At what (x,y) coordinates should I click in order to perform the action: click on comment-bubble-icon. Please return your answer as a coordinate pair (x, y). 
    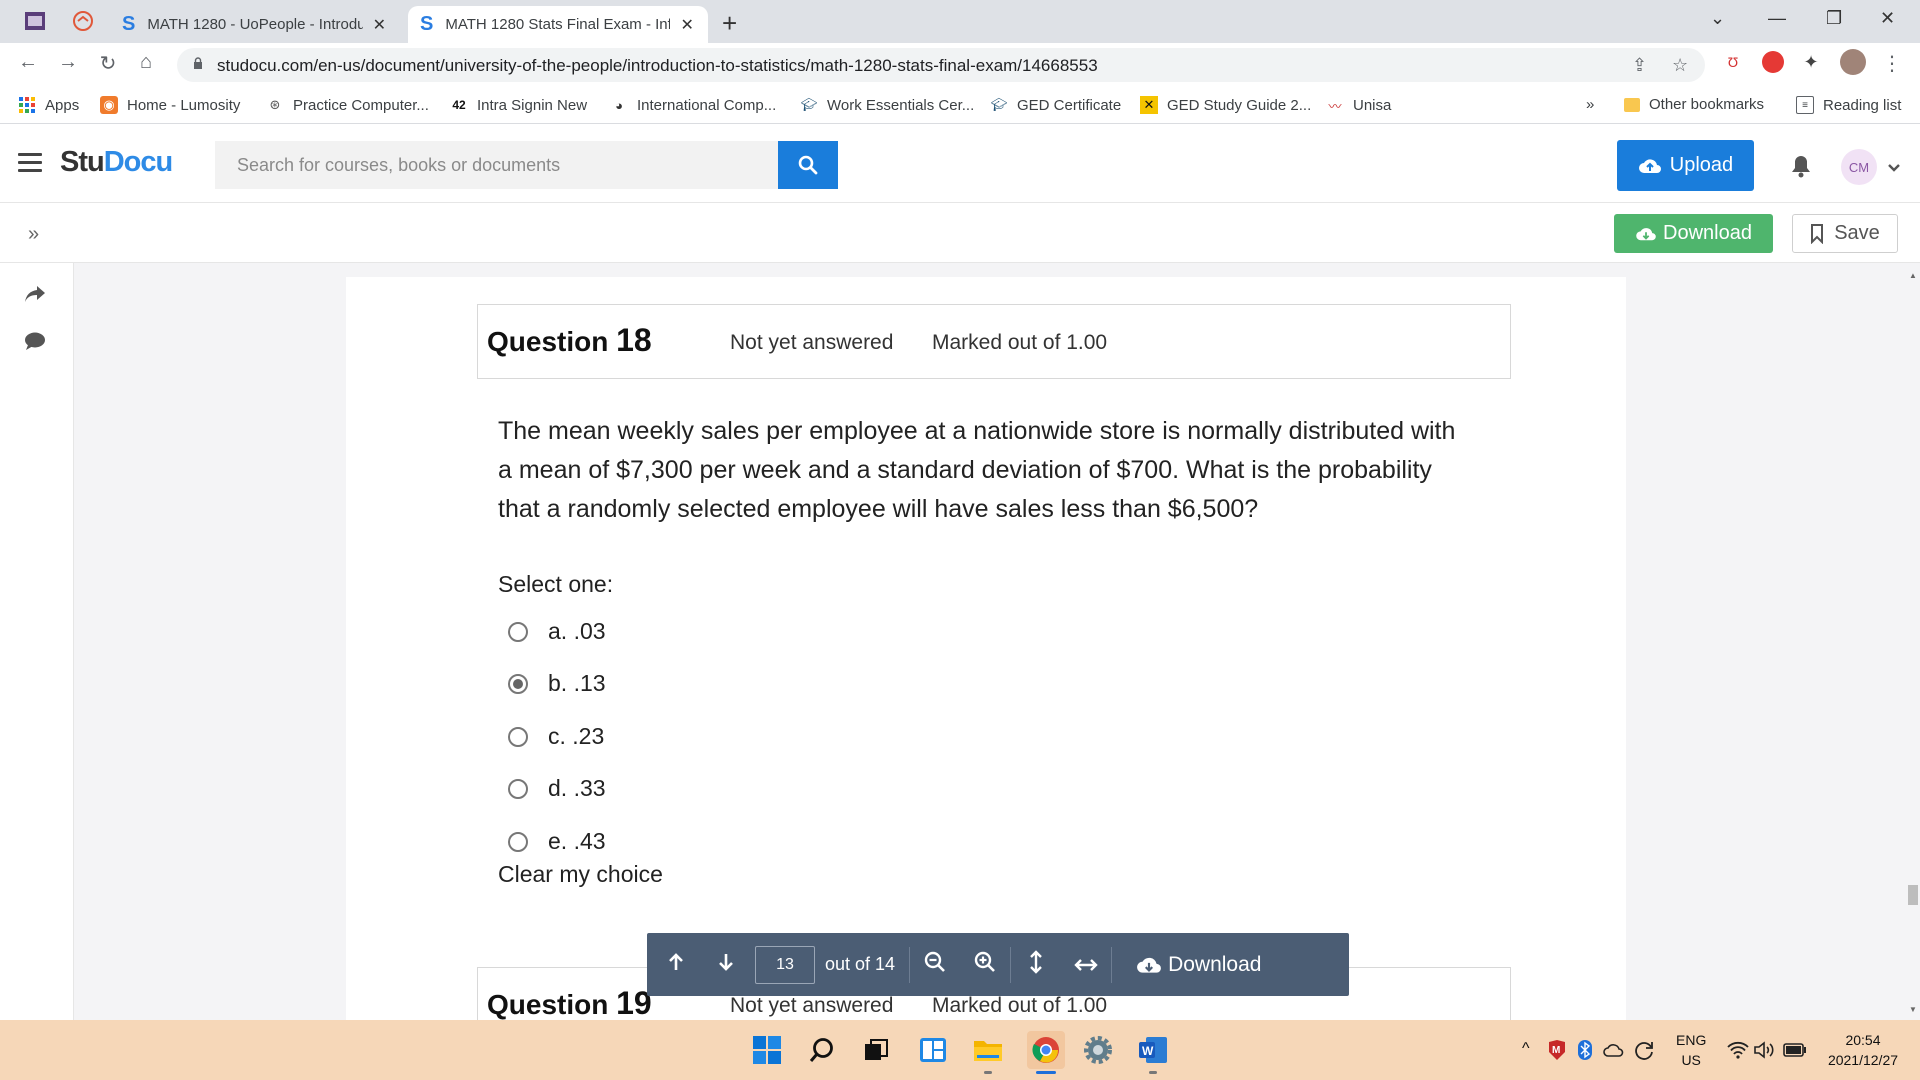
    Looking at the image, I should click on (35, 343).